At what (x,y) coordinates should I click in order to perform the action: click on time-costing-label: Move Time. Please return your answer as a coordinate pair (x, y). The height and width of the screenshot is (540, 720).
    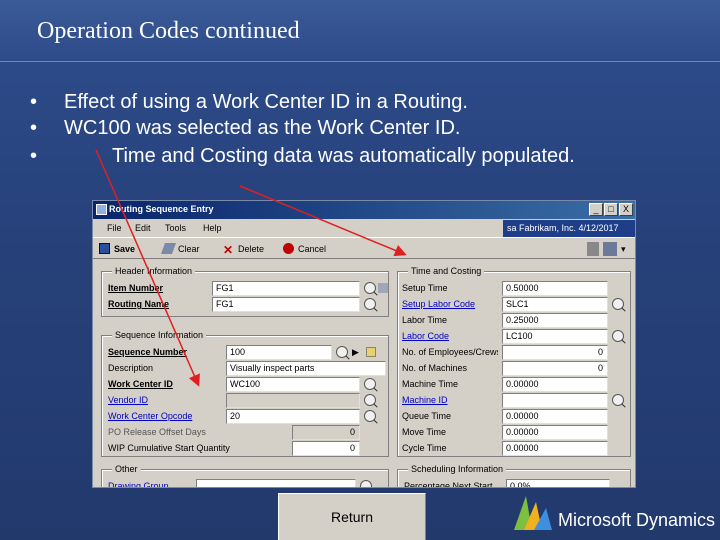
    Looking at the image, I should click on (424, 432).